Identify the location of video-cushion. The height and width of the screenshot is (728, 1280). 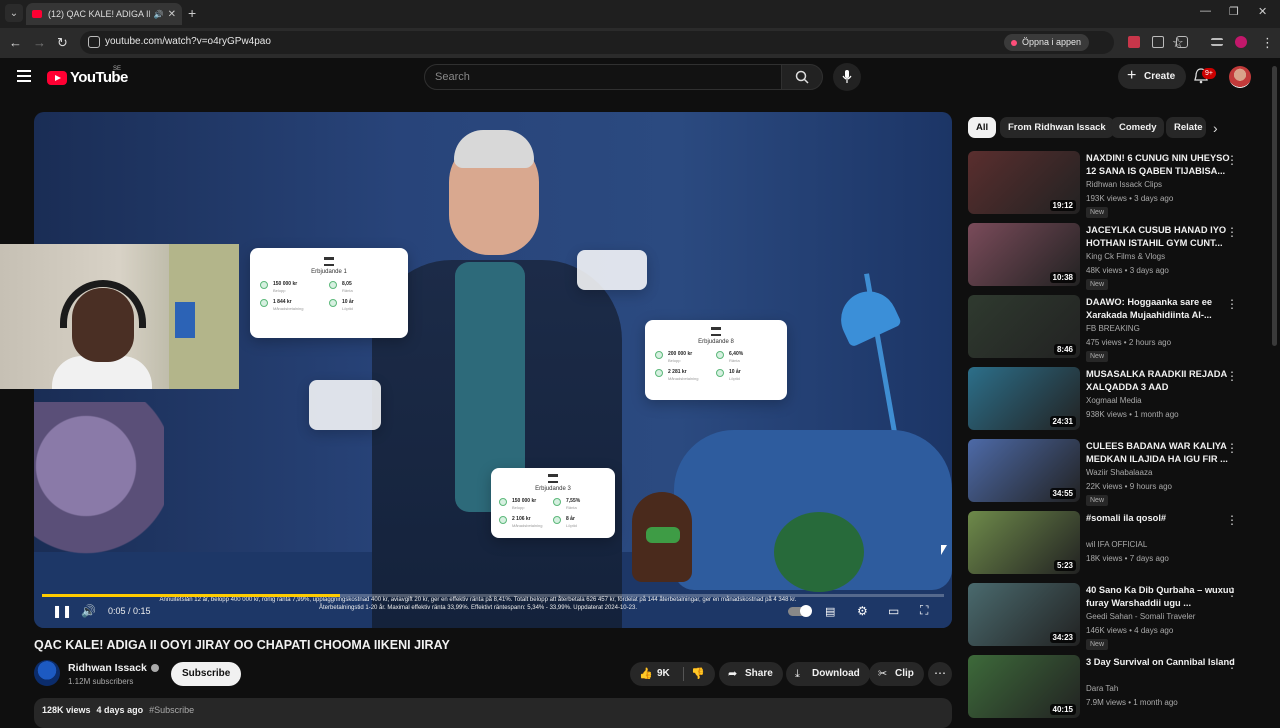
(819, 552).